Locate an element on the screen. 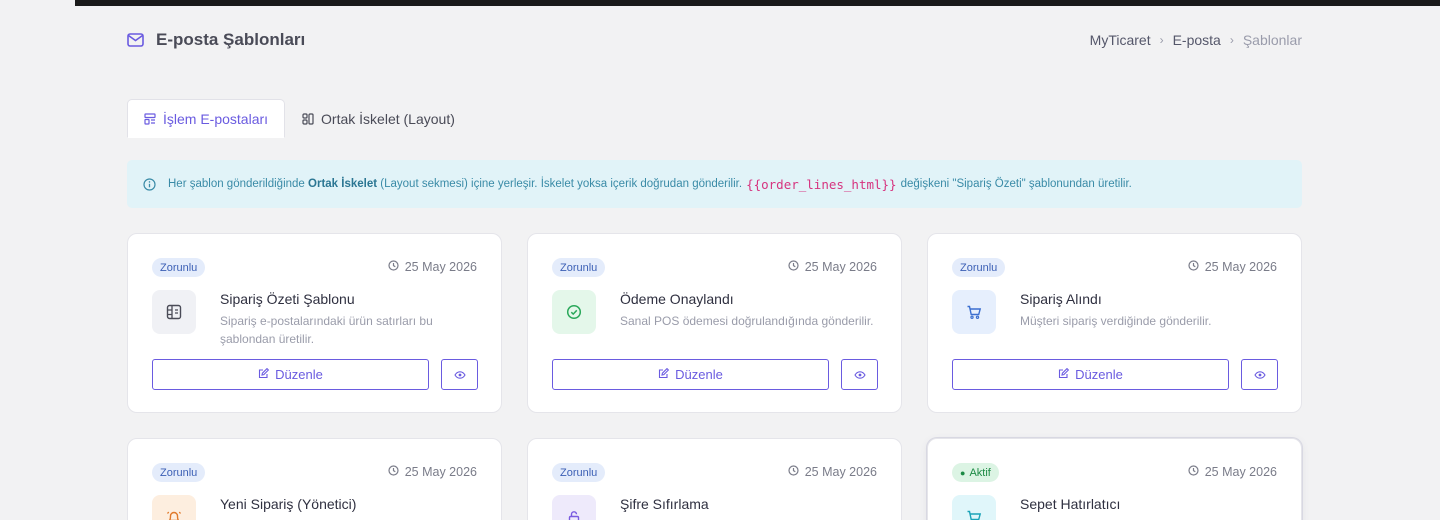  template-icon is located at coordinates (150, 118).